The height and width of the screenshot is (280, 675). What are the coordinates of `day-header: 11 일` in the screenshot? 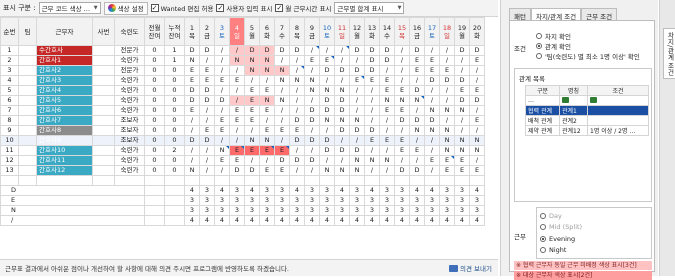 It's located at (342, 31).